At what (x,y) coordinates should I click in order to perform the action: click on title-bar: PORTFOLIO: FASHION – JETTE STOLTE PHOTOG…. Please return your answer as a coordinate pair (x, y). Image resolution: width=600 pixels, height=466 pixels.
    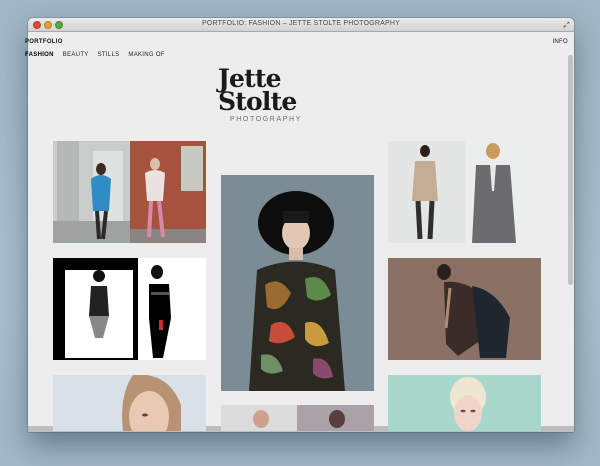
    Looking at the image, I should click on (301, 25).